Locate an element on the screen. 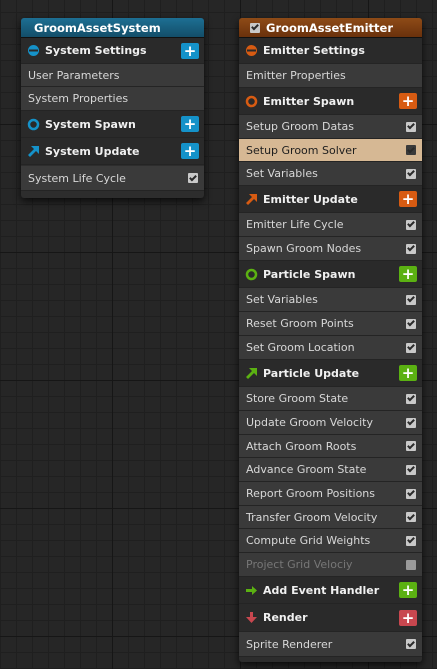 The width and height of the screenshot is (437, 669). user-parameters-item: User Parameters is located at coordinates (112, 75).